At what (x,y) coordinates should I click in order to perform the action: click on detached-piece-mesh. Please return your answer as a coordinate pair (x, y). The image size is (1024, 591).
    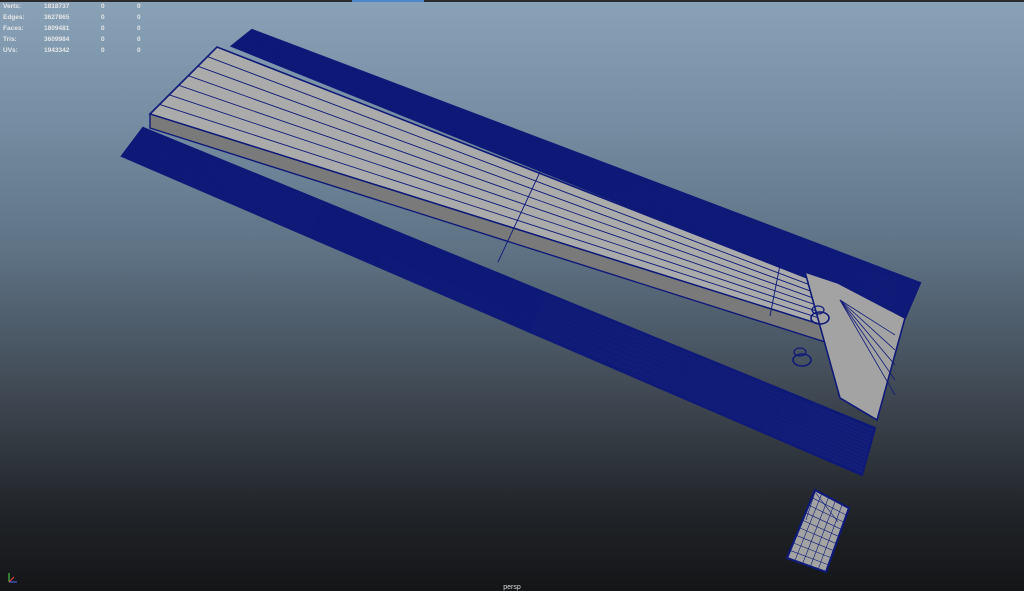
    Looking at the image, I should click on (818, 531).